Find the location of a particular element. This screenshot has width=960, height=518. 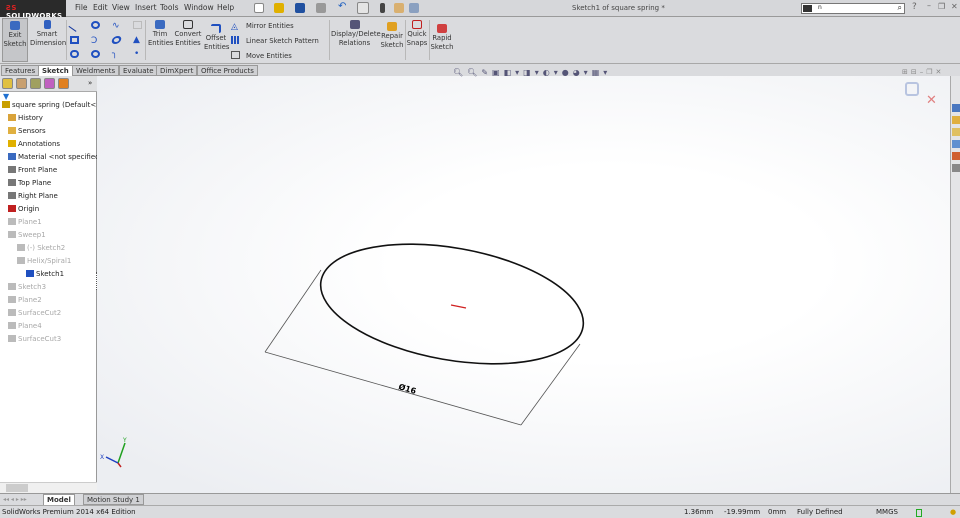

unit-system-button: MMGS is located at coordinates (887, 512).